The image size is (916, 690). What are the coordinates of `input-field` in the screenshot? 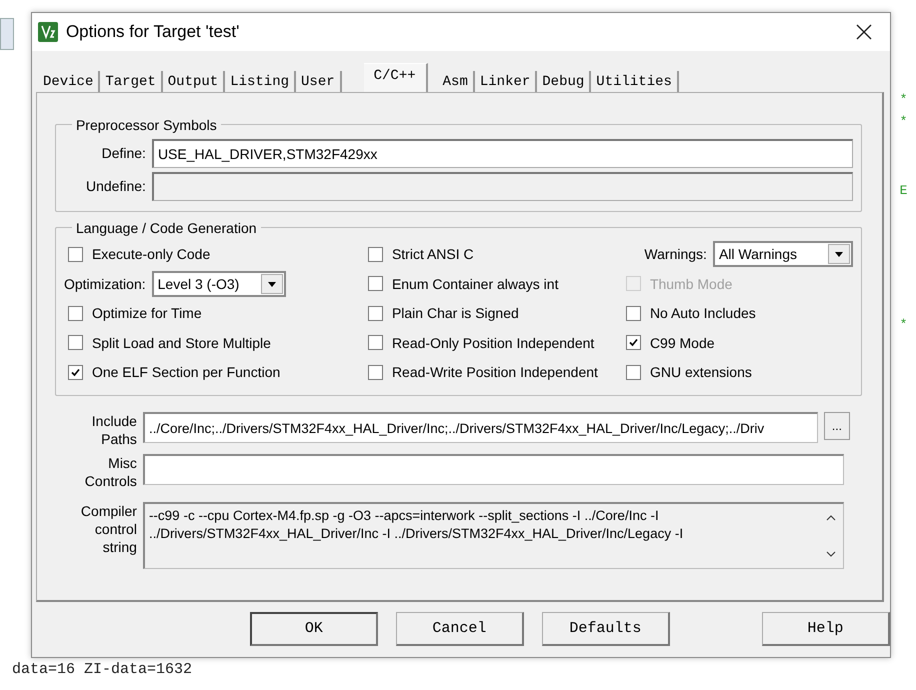 It's located at (493, 470).